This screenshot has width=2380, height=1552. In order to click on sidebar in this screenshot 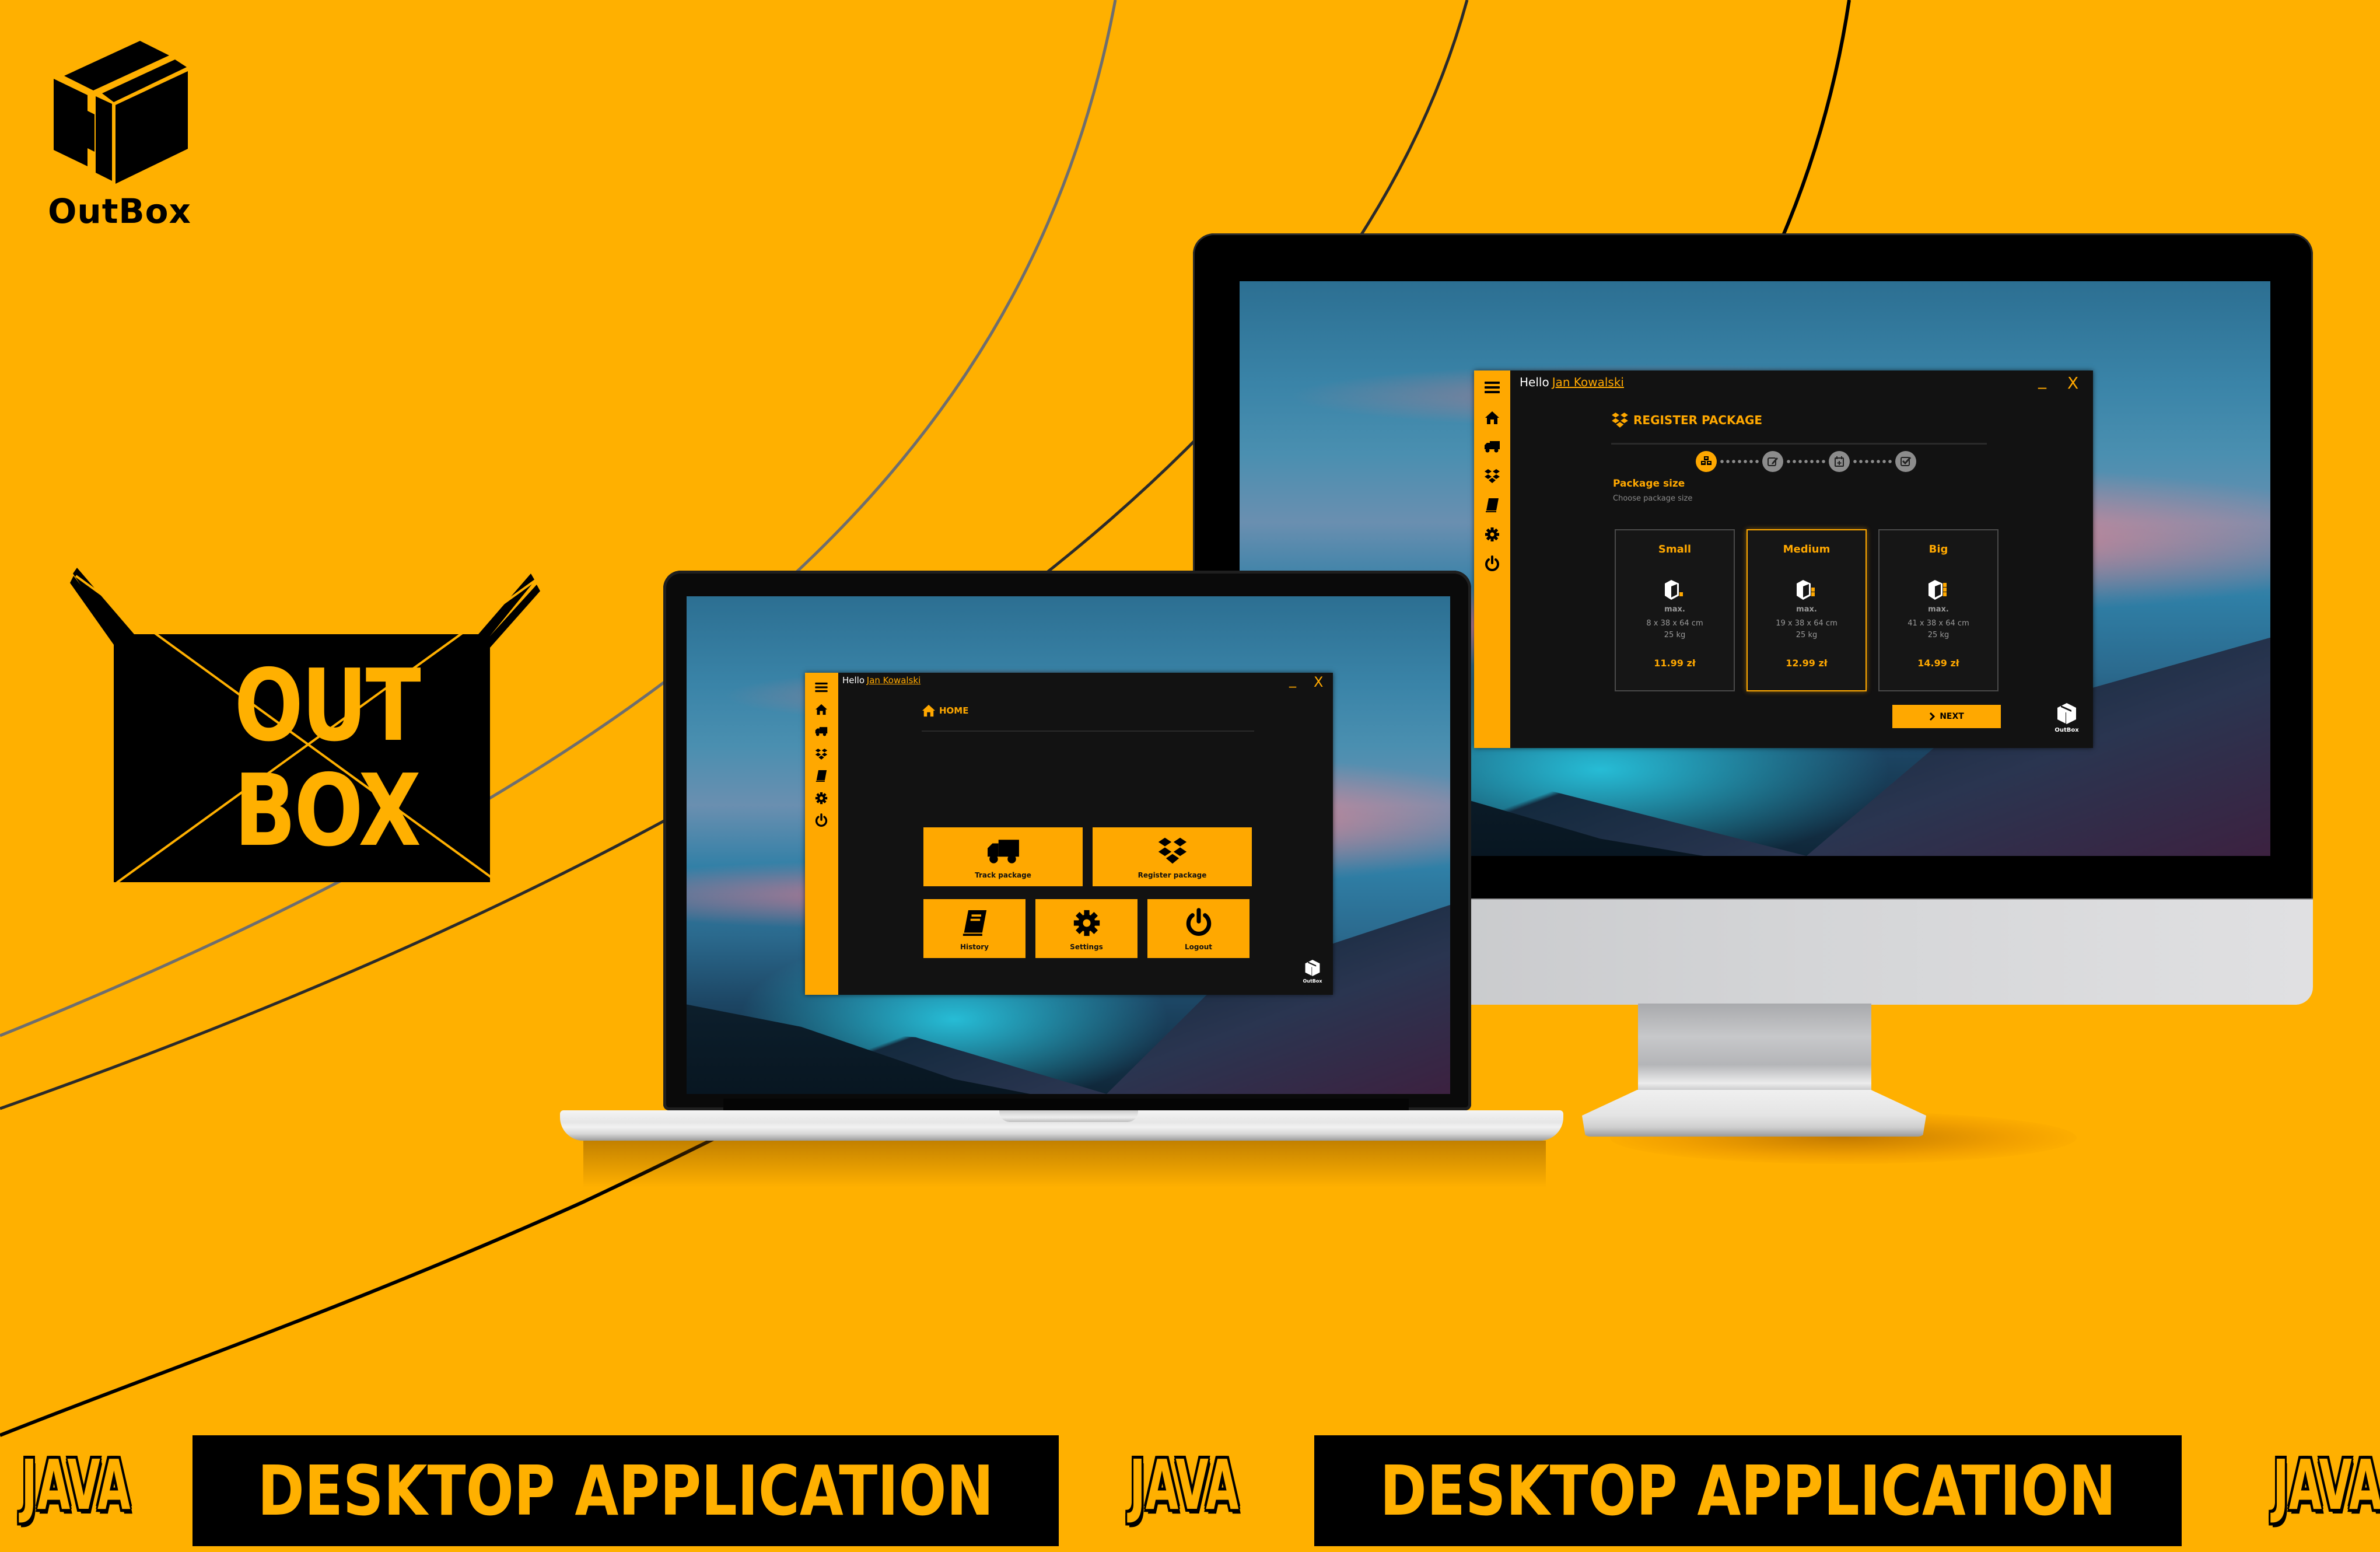, I will do `click(821, 834)`.